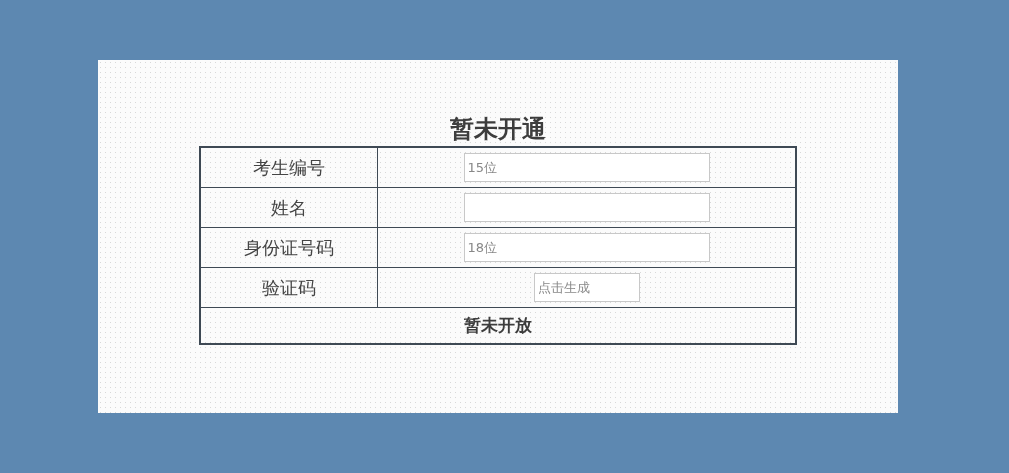 This screenshot has height=473, width=1009. I want to click on field-label: 考生编号, so click(289, 167).